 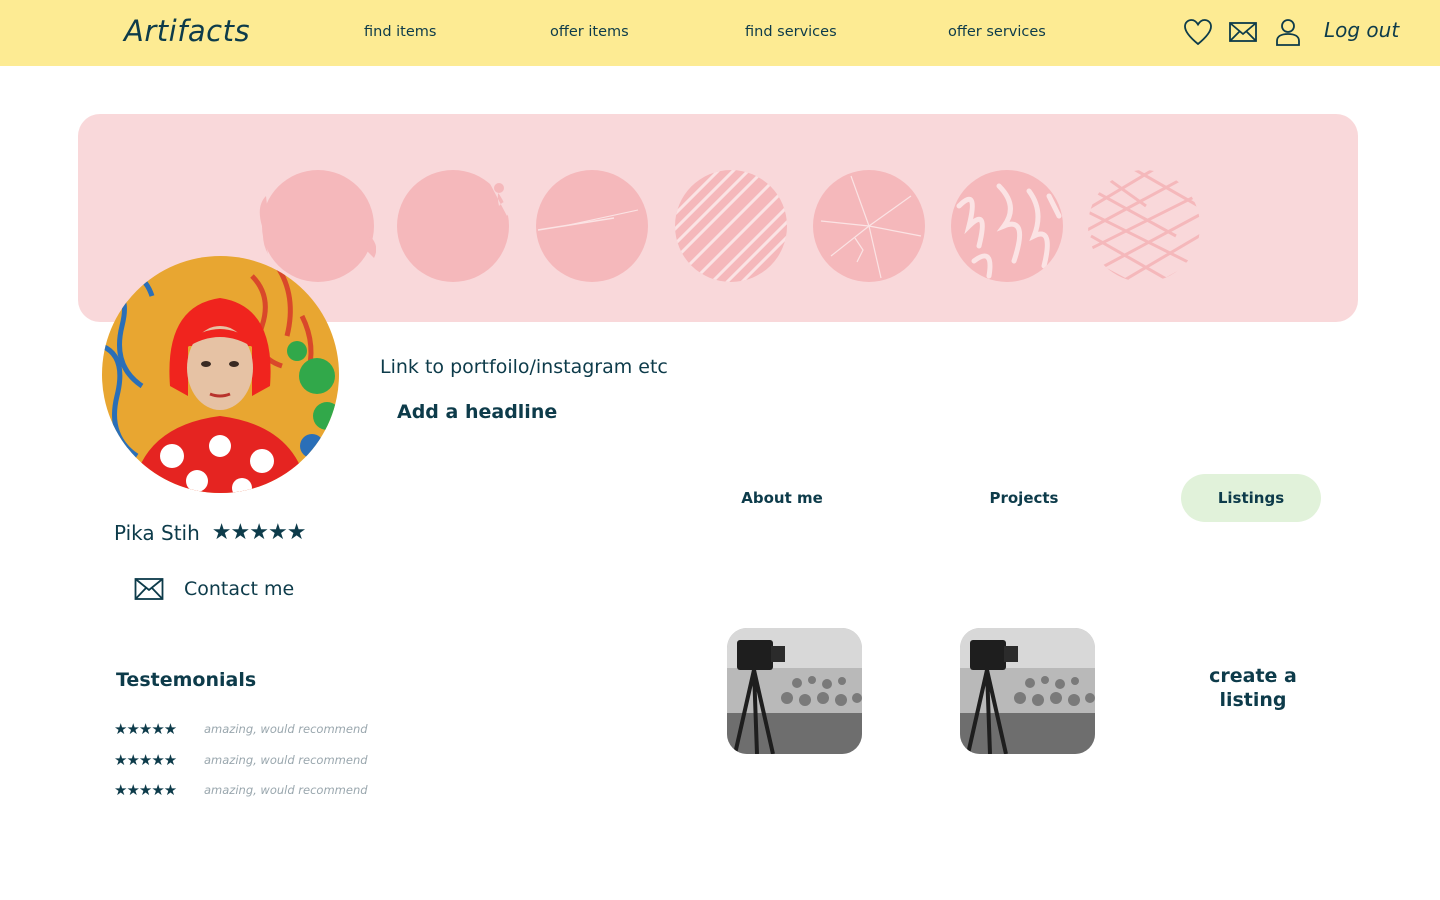 I want to click on app-logo: Artifacts, so click(x=187, y=31).